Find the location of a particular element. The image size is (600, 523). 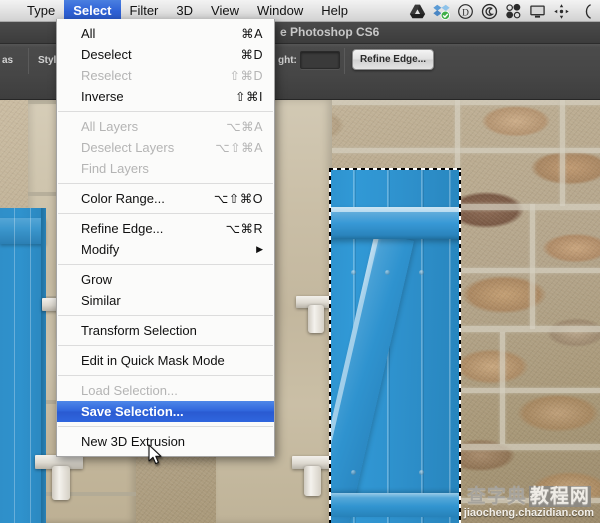

svg-text: D is located at coordinates (465, 13).